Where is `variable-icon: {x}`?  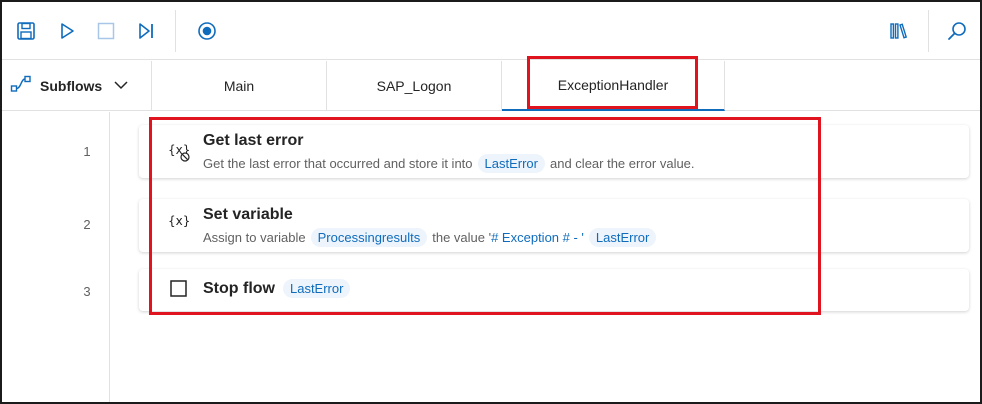 variable-icon: {x} is located at coordinates (179, 221).